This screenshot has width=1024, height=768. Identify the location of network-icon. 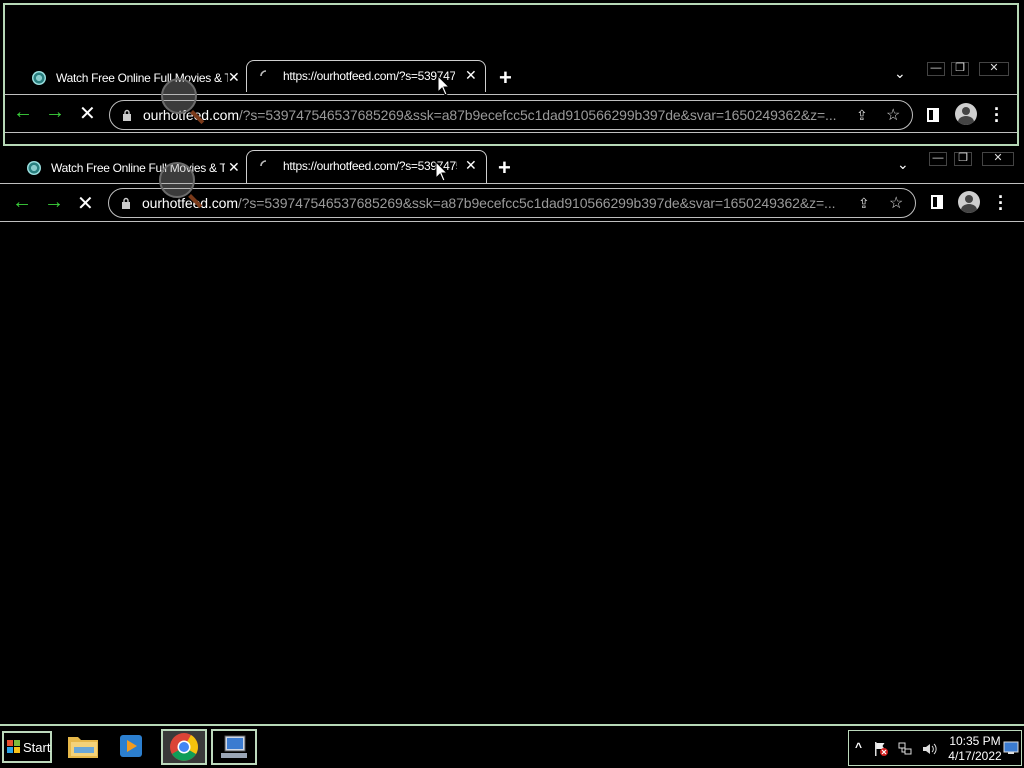
(905, 749).